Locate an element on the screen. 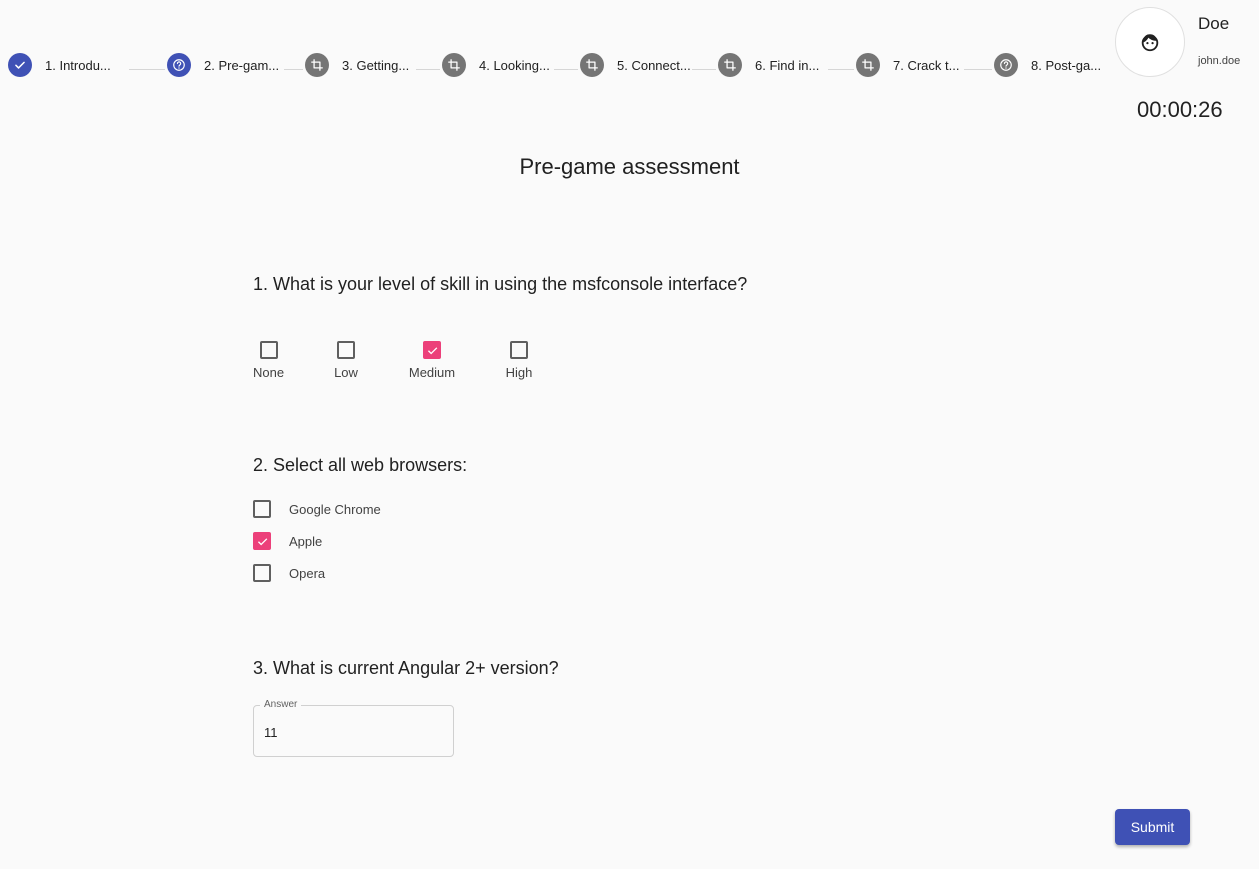 This screenshot has height=869, width=1259. option-label: Google Chrome is located at coordinates (335, 509).